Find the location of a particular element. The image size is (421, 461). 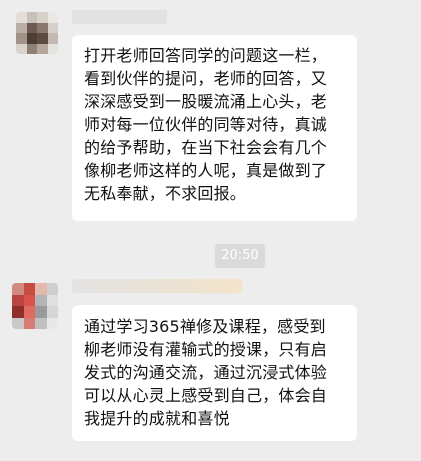

message-1-line-2: 看到伙伴的提问，老师的回答，又 is located at coordinates (206, 78).